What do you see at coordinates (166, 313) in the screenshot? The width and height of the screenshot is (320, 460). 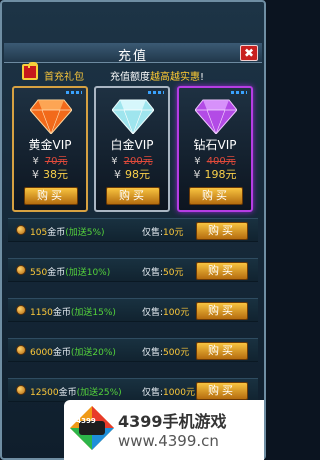 I see `pack-price: 仅售:100元` at bounding box center [166, 313].